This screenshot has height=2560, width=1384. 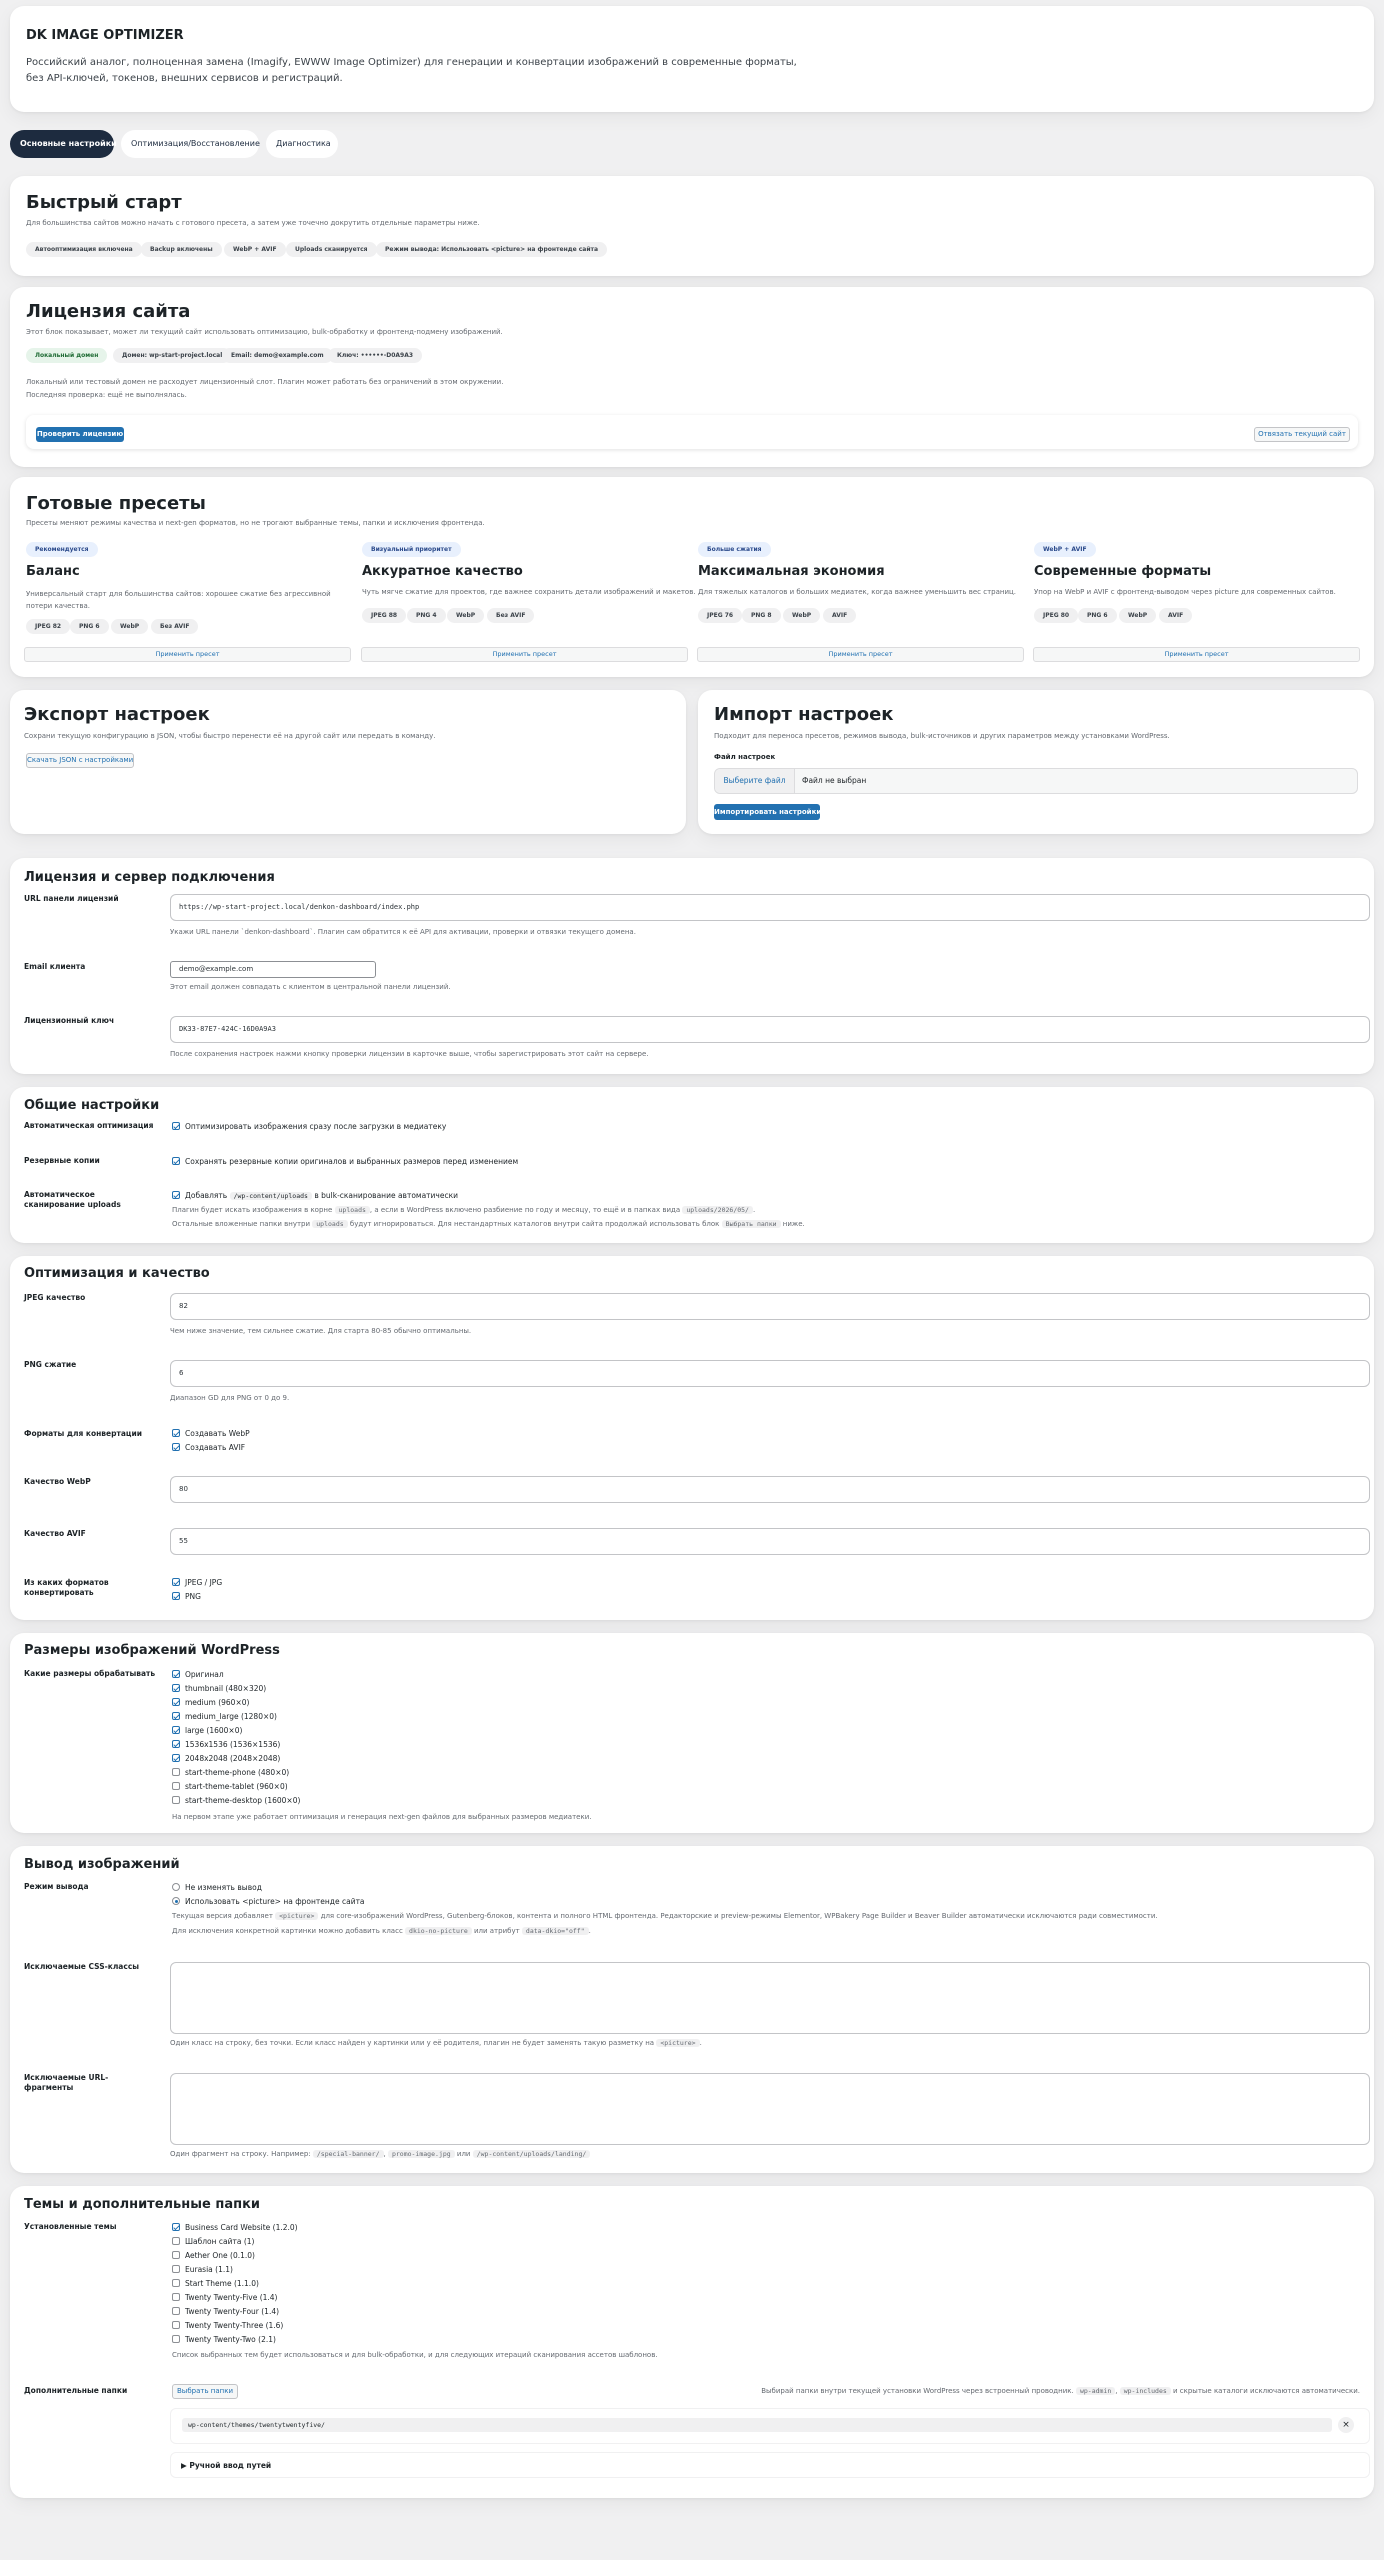 What do you see at coordinates (217, 1702) in the screenshot?
I see `size-option-label: medium (960×0)` at bounding box center [217, 1702].